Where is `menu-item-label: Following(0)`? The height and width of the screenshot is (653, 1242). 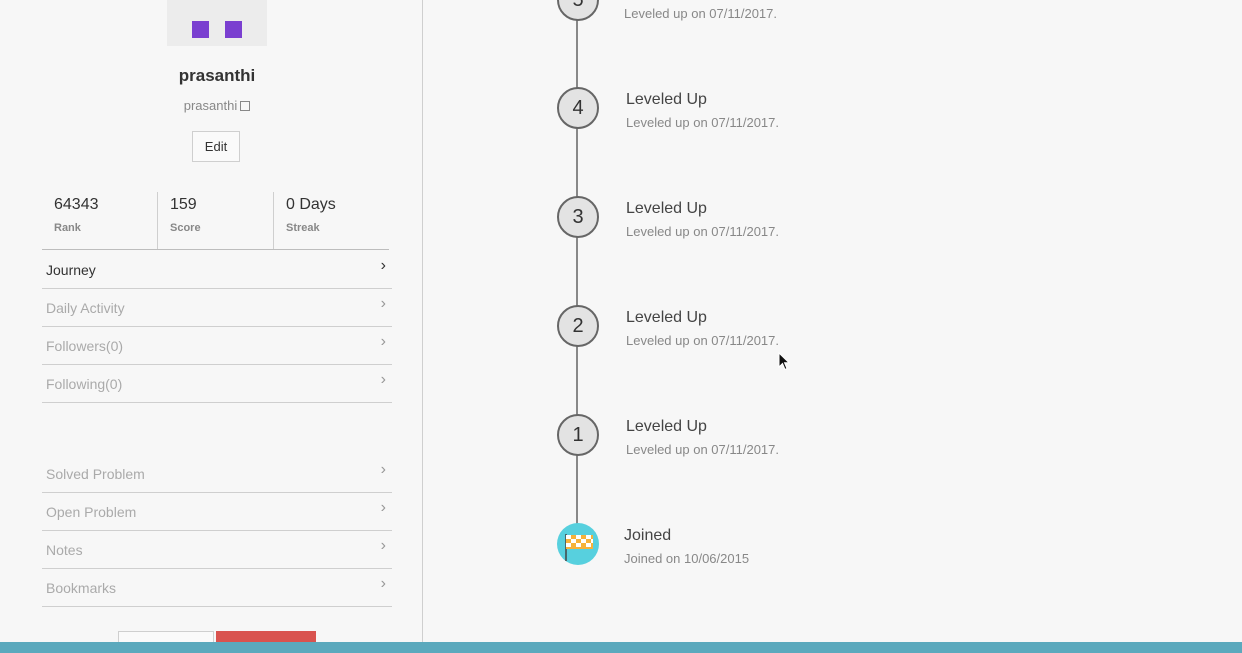
menu-item-label: Following(0) is located at coordinates (84, 384).